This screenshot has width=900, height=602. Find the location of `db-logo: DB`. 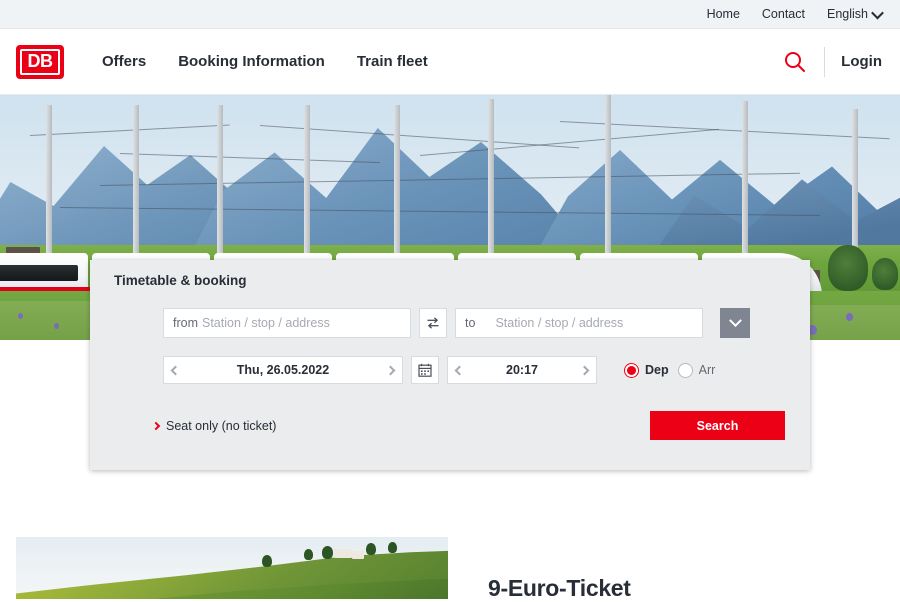

db-logo: DB is located at coordinates (40, 61).